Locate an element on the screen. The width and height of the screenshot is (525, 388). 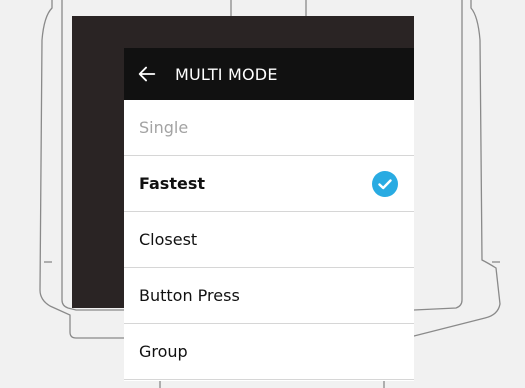
check-circle-icon is located at coordinates (385, 183).